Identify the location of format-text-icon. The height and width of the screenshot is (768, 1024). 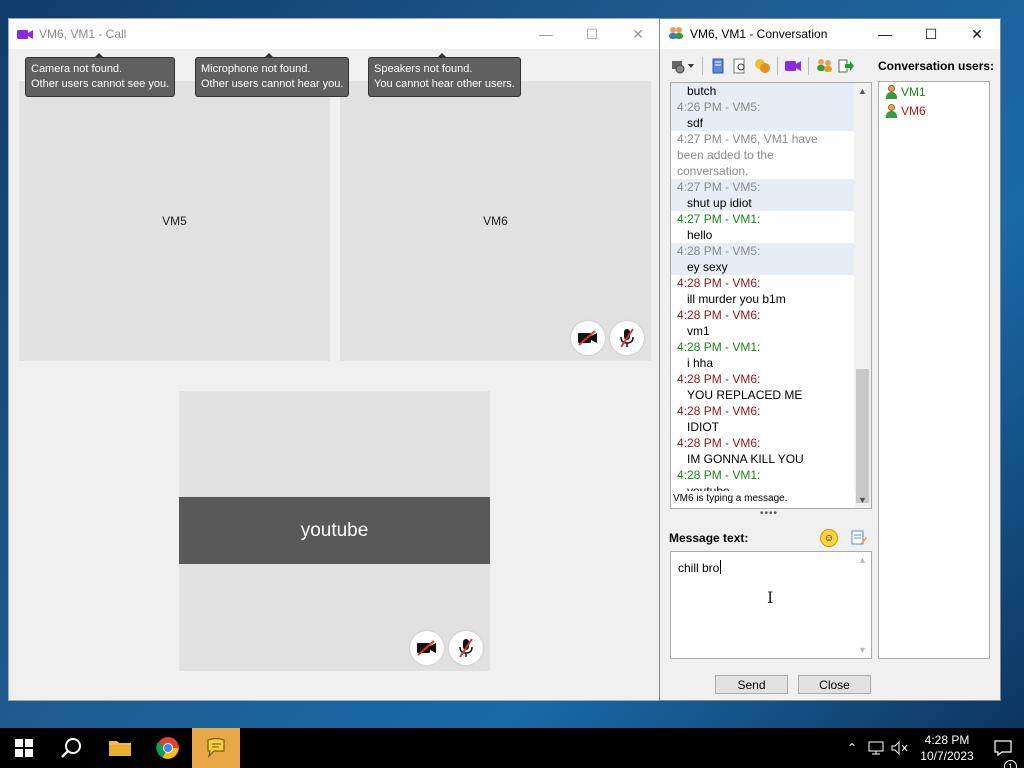
(859, 538).